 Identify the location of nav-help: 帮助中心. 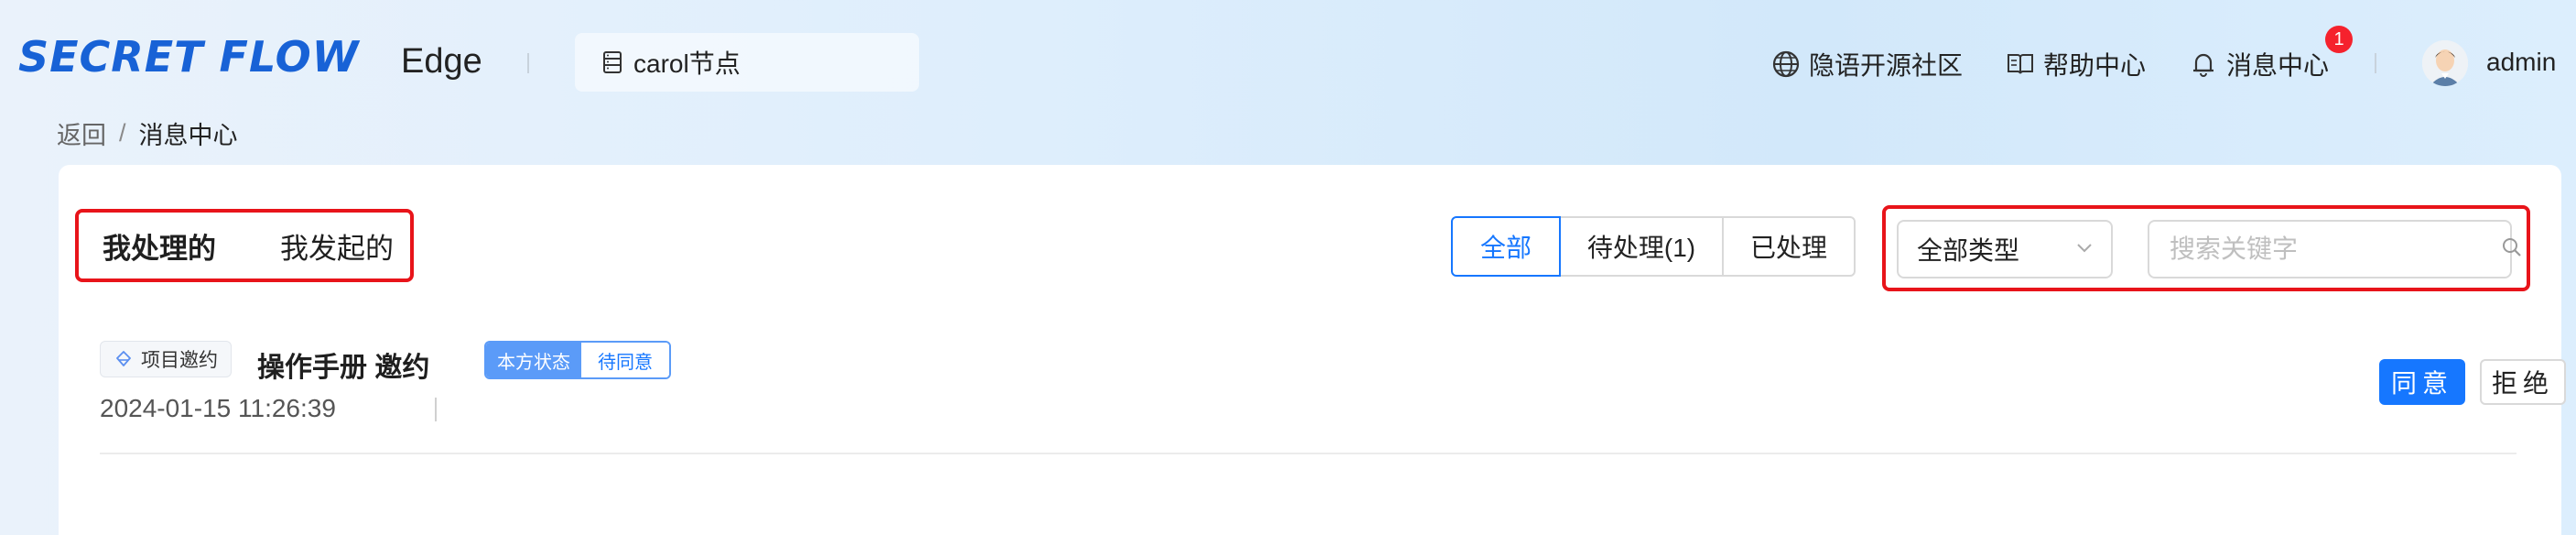
(2075, 64).